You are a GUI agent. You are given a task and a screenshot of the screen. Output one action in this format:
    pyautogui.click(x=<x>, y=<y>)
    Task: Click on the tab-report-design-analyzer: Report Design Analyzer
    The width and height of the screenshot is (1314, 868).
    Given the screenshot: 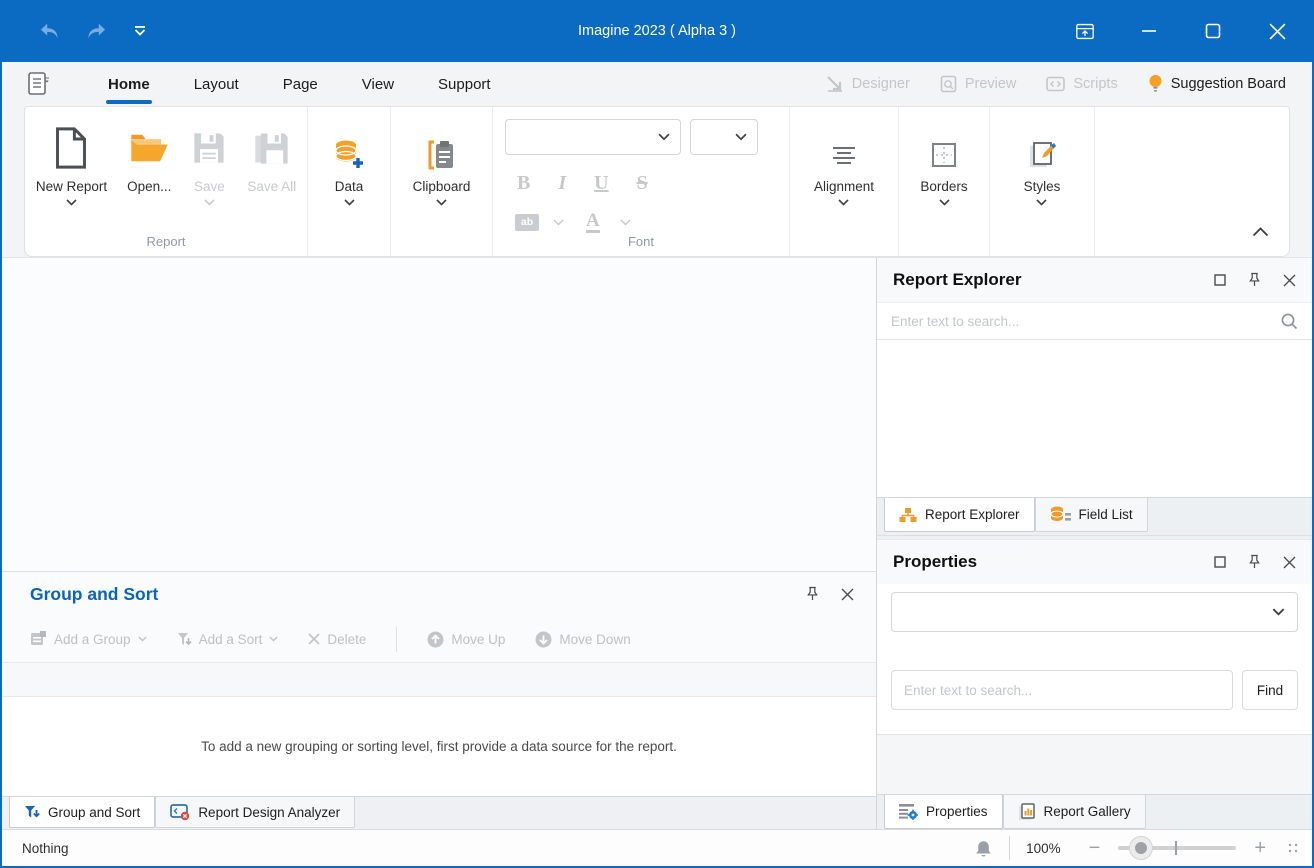 What is the action you would take?
    pyautogui.click(x=255, y=812)
    